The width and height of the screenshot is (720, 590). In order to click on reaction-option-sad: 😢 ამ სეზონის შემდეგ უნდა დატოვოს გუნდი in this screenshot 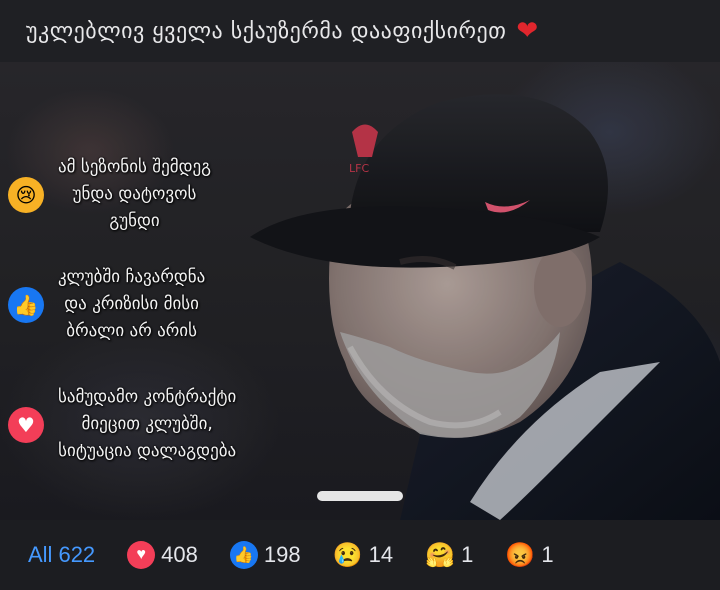, I will do `click(109, 194)`.